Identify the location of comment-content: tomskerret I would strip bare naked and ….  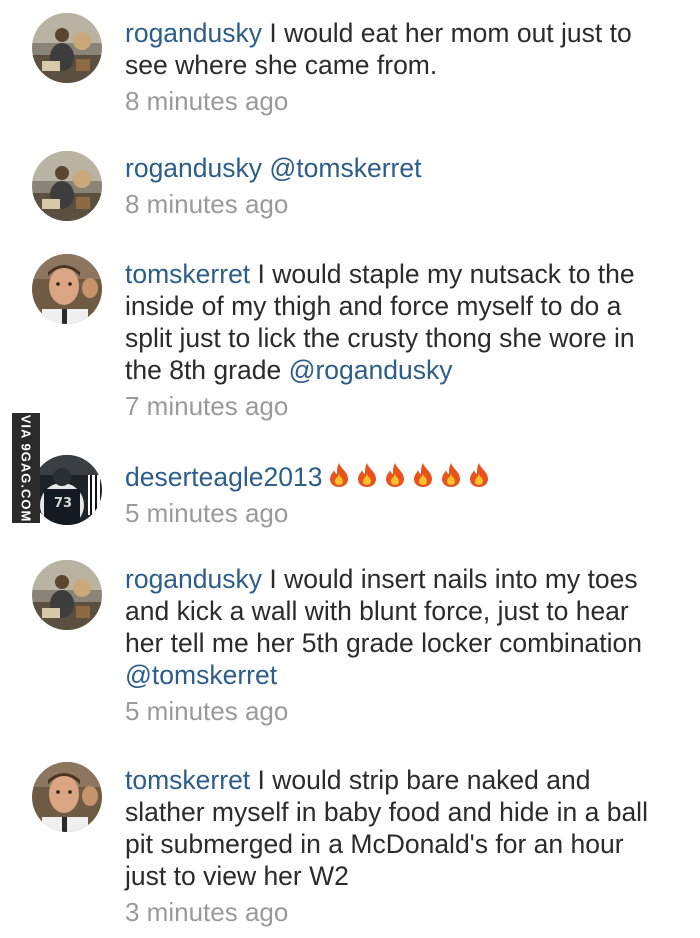
(395, 828).